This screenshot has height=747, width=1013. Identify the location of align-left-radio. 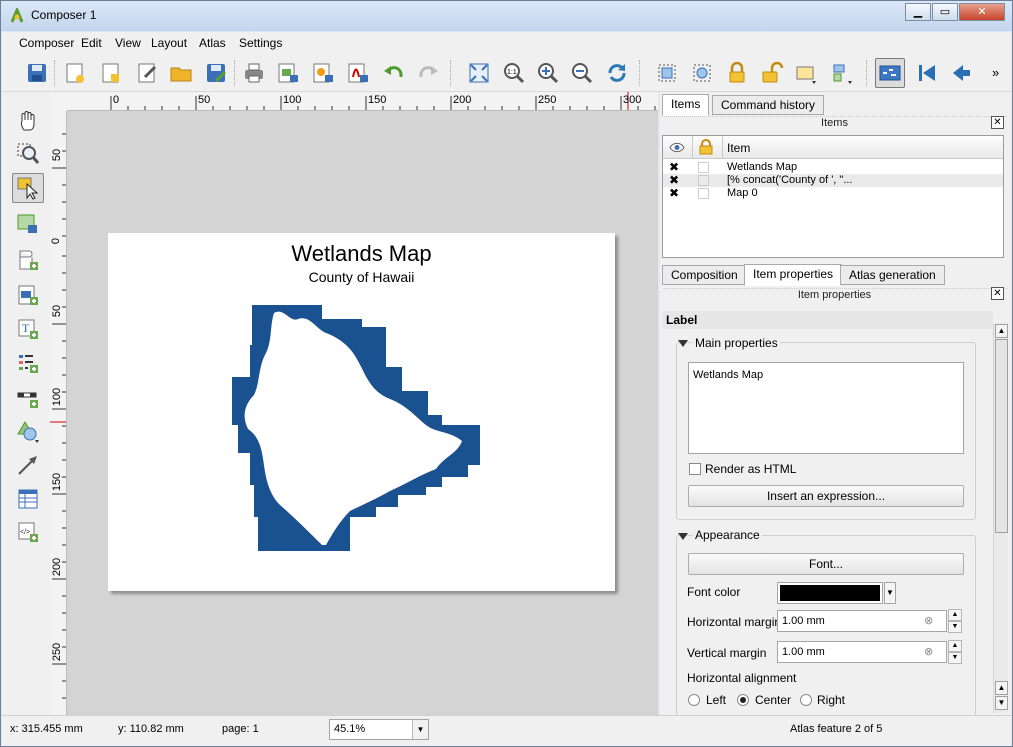
(694, 700).